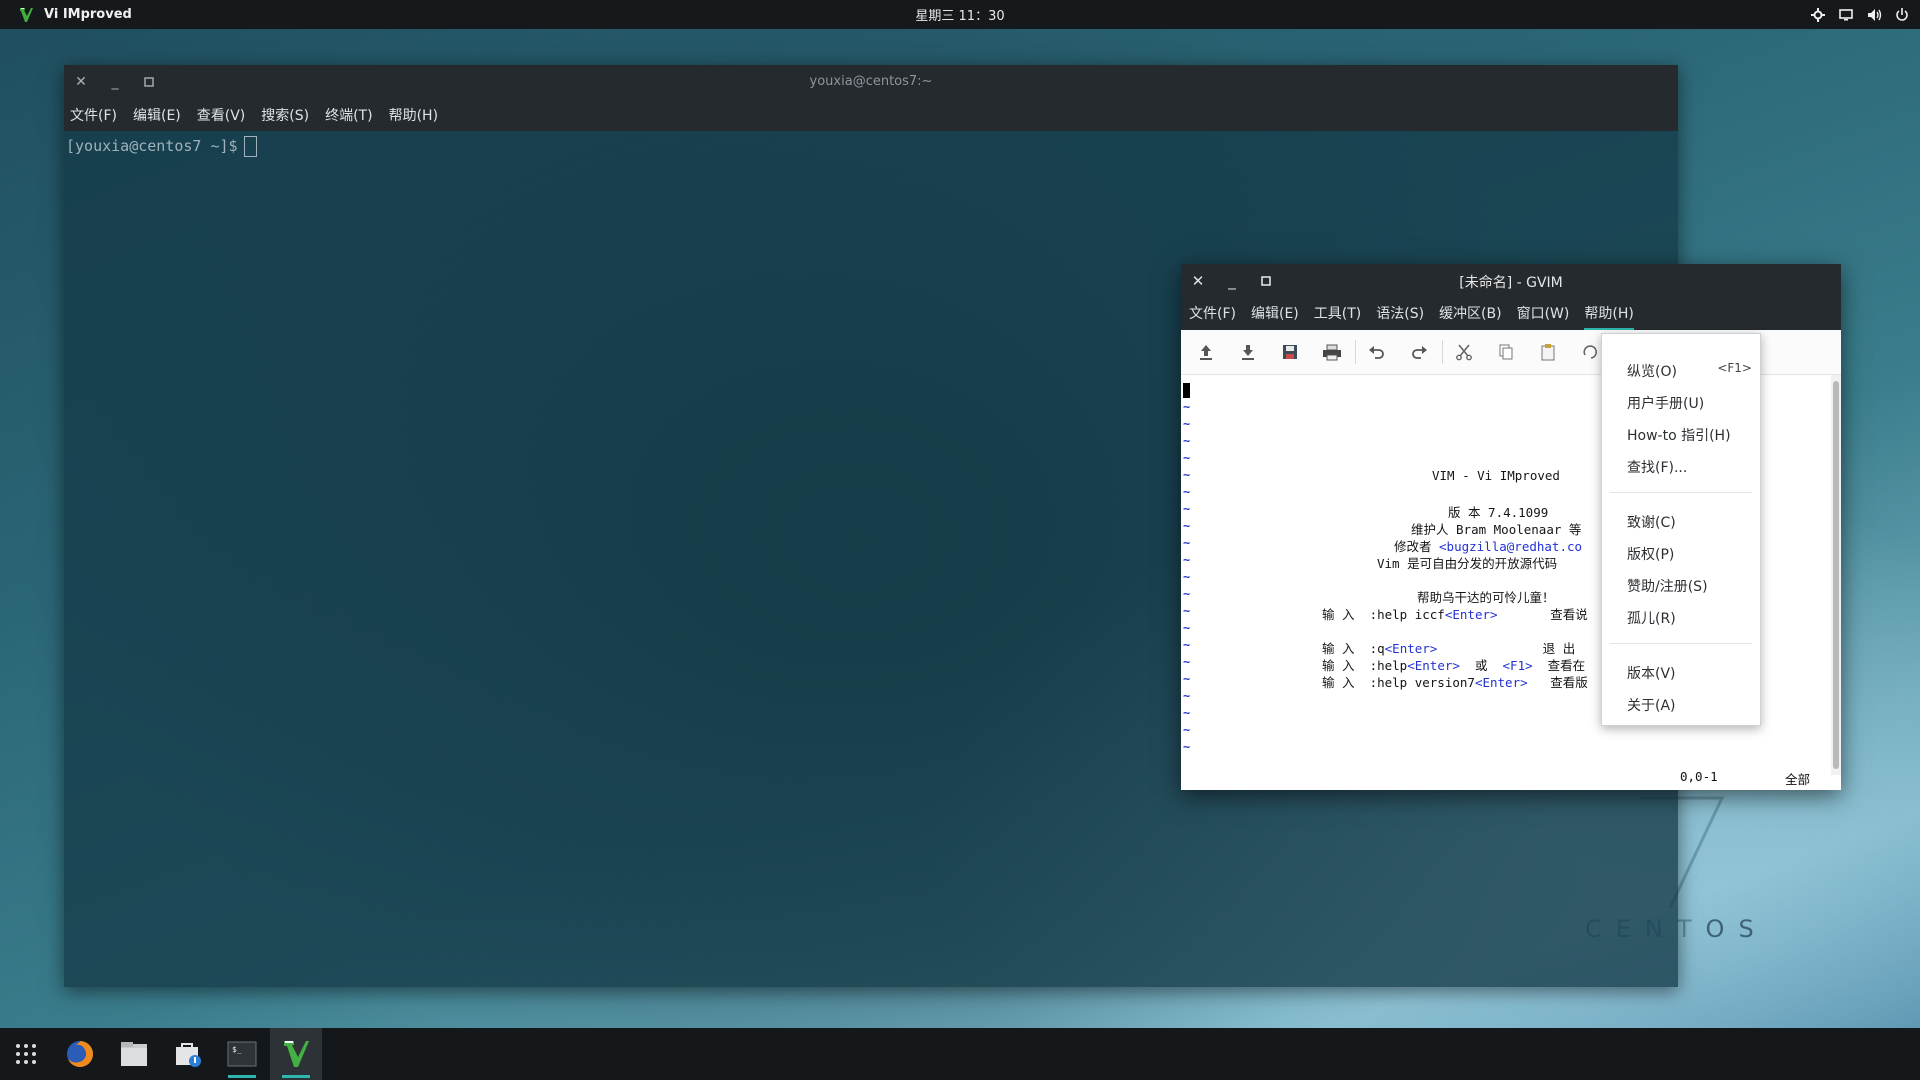 The image size is (1920, 1080). I want to click on menu-separator, so click(1681, 492).